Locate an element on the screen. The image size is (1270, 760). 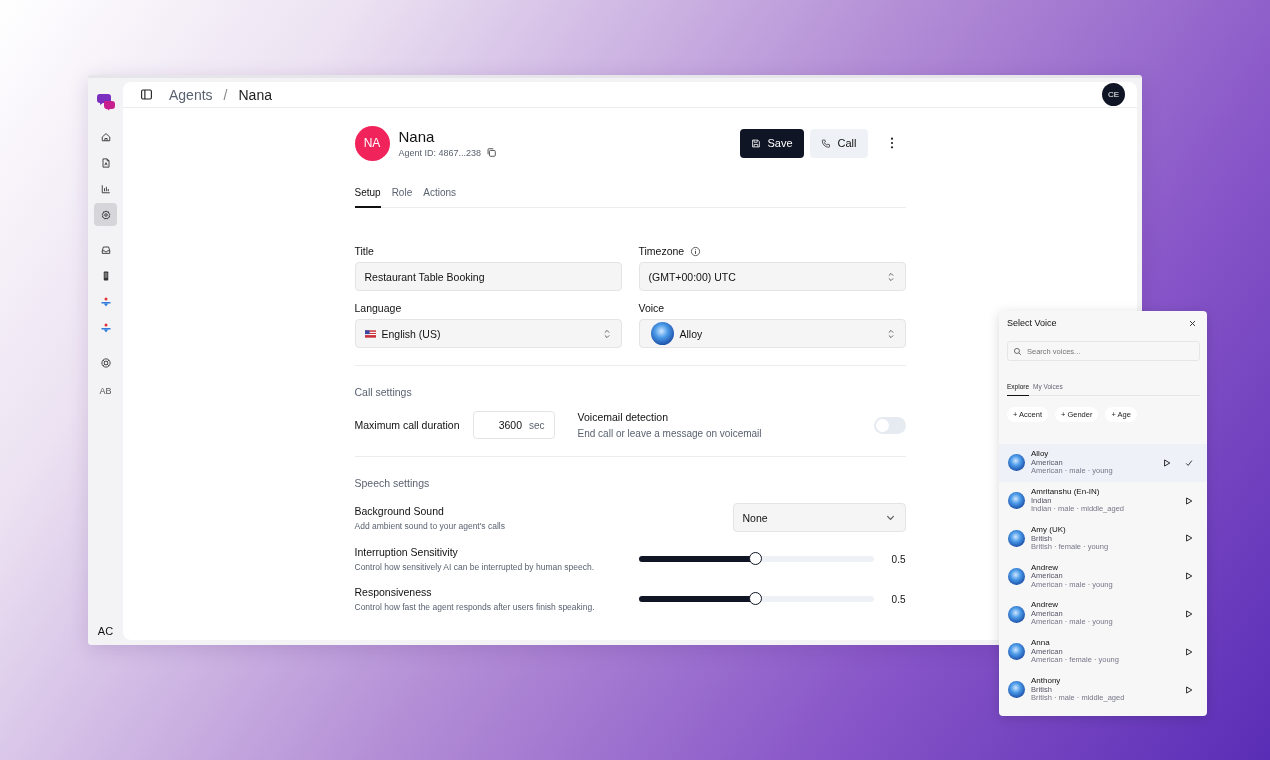
nav-item is located at coordinates (105, 214).